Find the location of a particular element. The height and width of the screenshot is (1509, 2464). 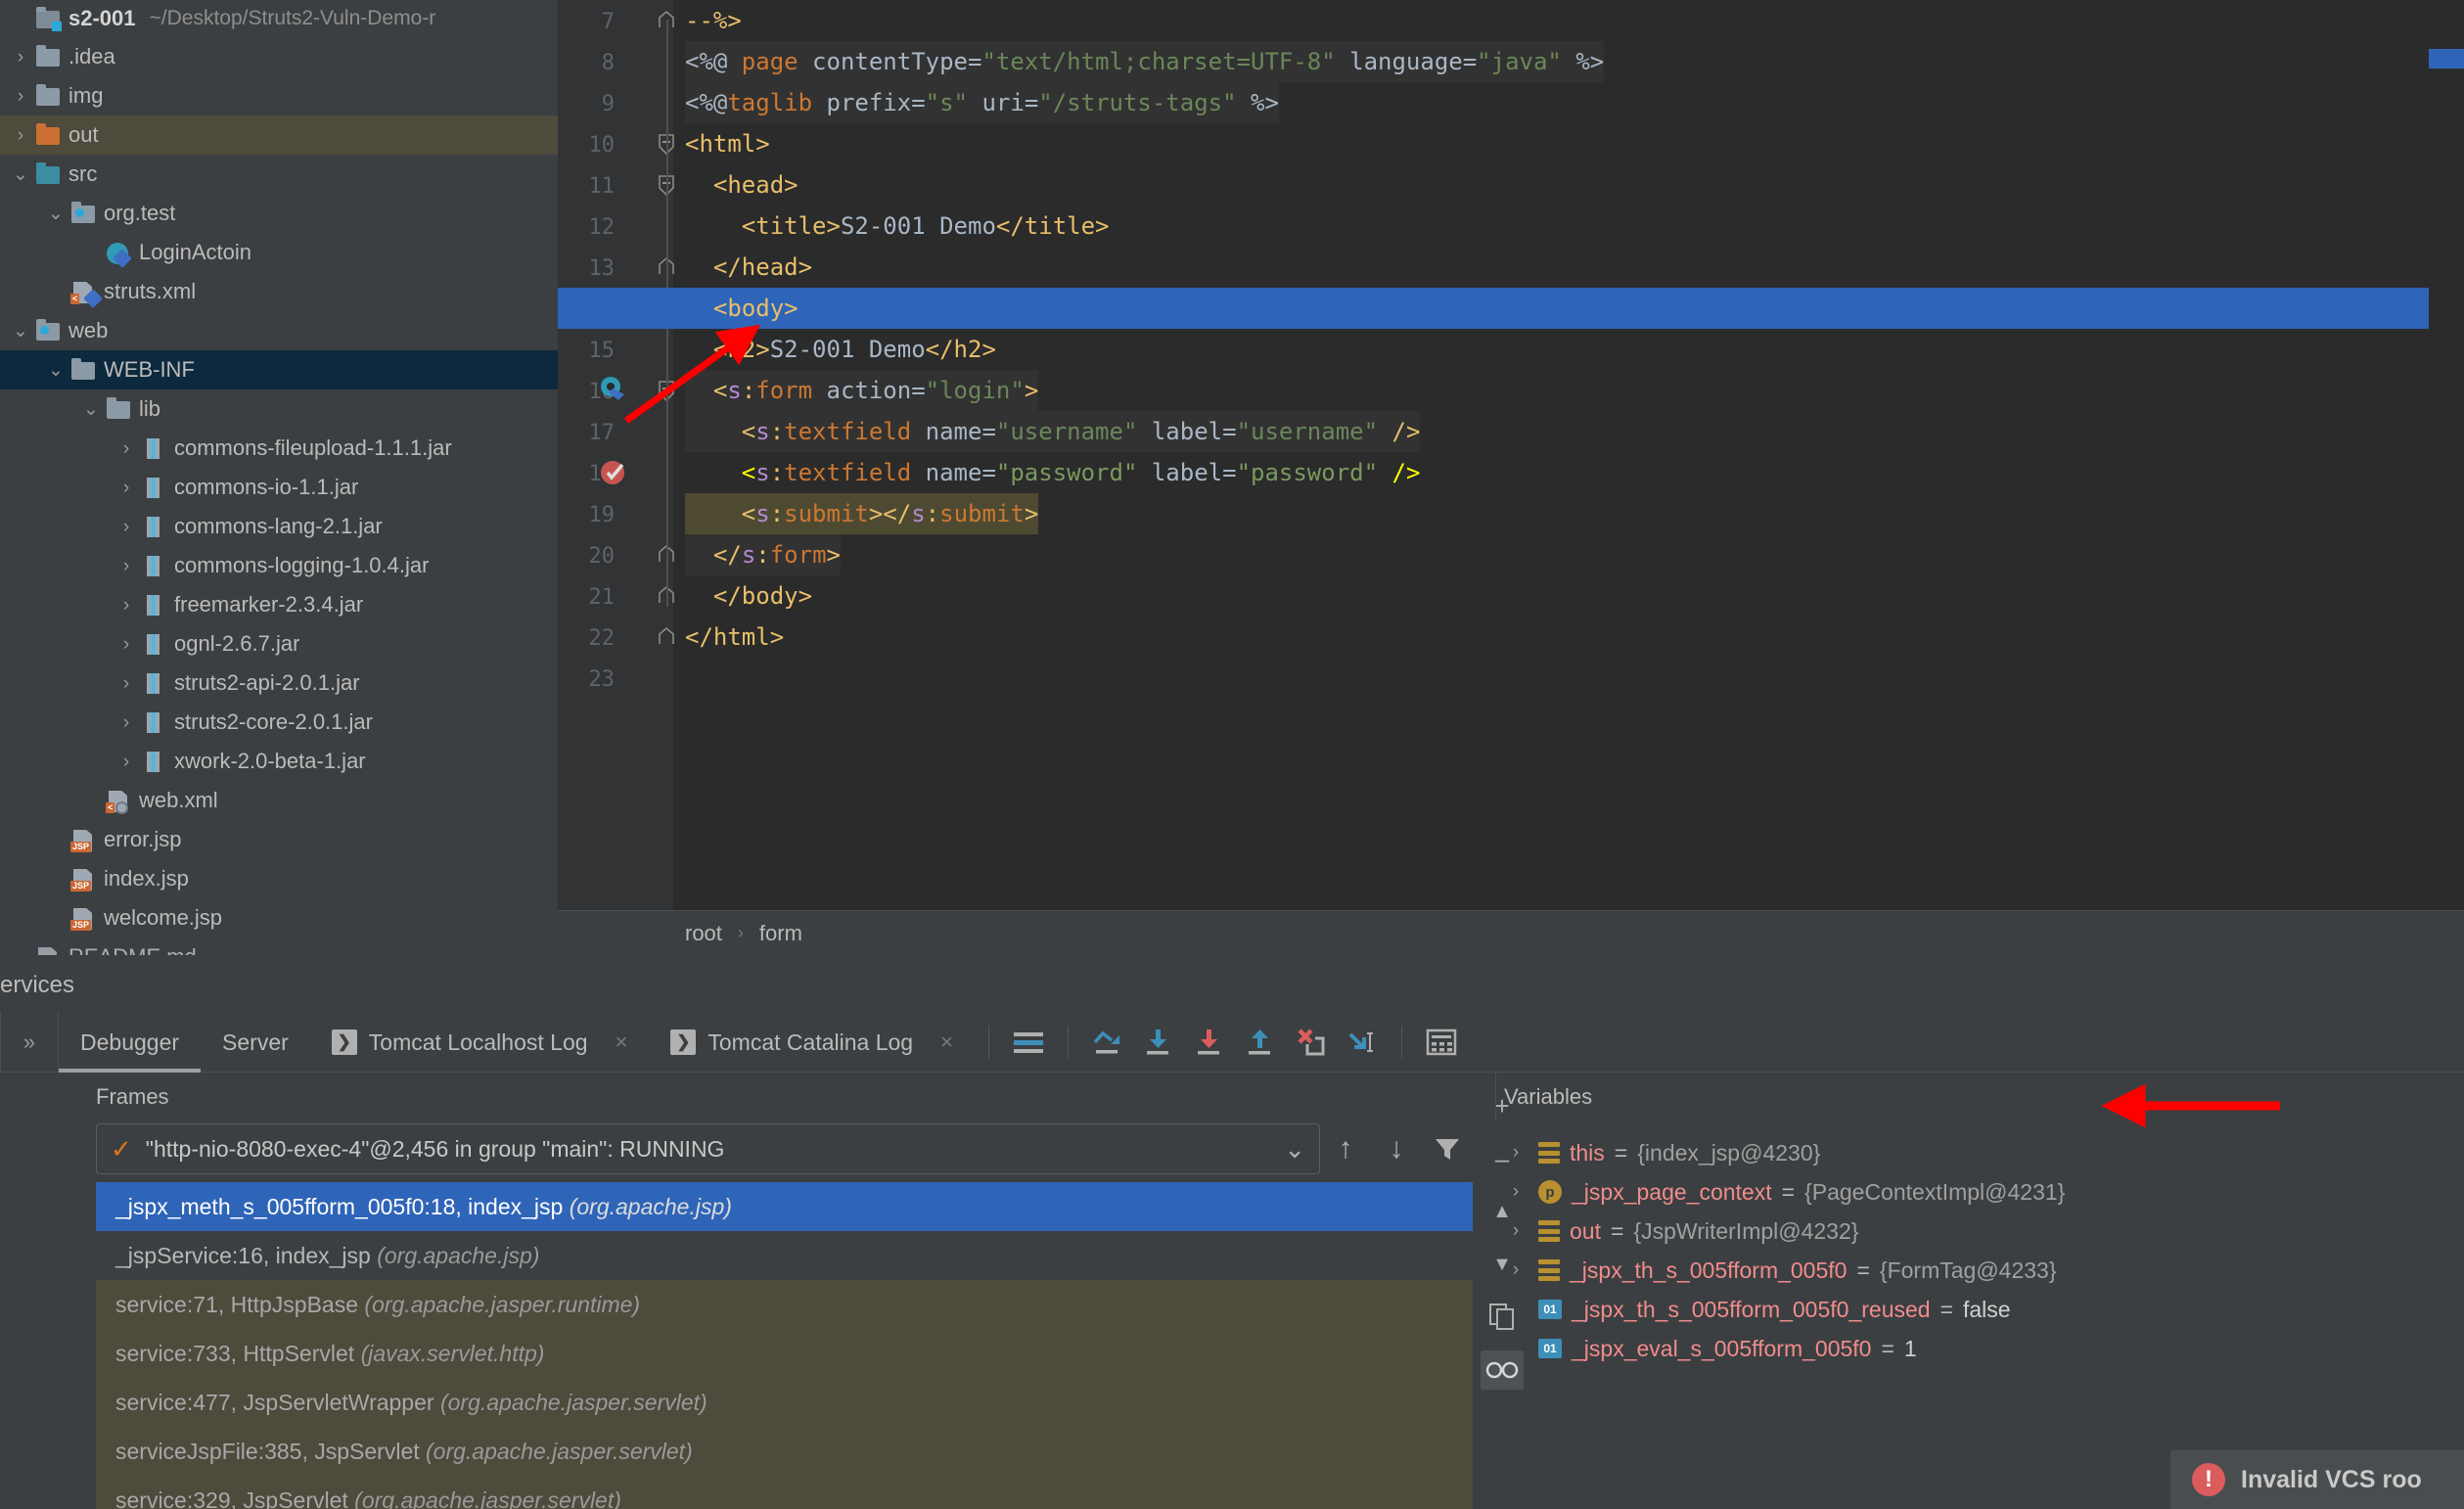

step-over-icon is located at coordinates (1108, 1042).